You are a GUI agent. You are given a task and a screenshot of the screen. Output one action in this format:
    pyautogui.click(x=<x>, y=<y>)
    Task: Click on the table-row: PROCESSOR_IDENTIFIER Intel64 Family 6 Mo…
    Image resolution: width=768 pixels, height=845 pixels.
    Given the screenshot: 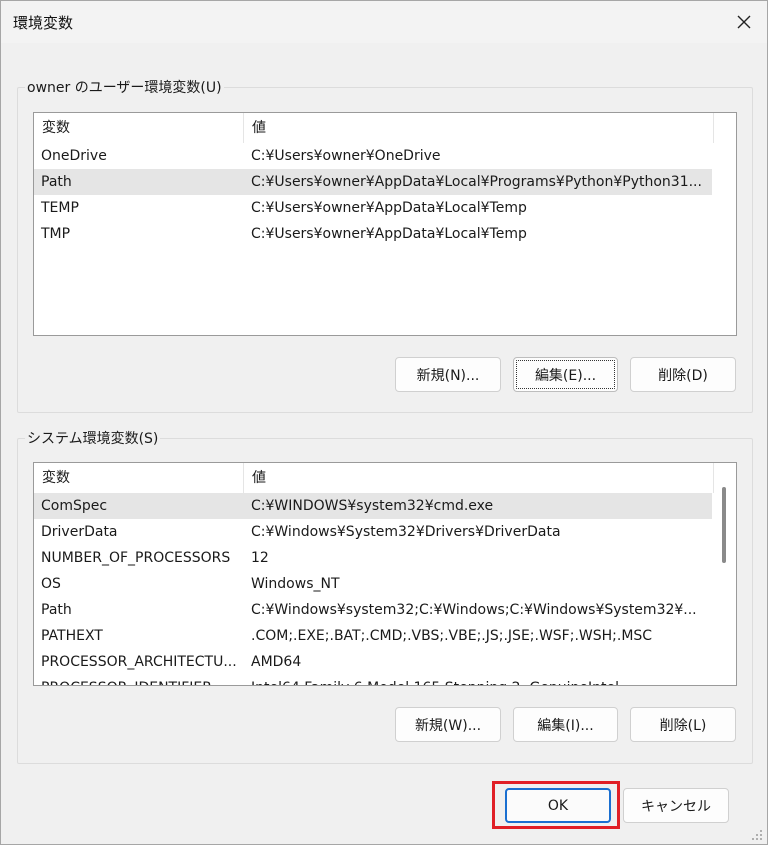 What is the action you would take?
    pyautogui.click(x=385, y=680)
    